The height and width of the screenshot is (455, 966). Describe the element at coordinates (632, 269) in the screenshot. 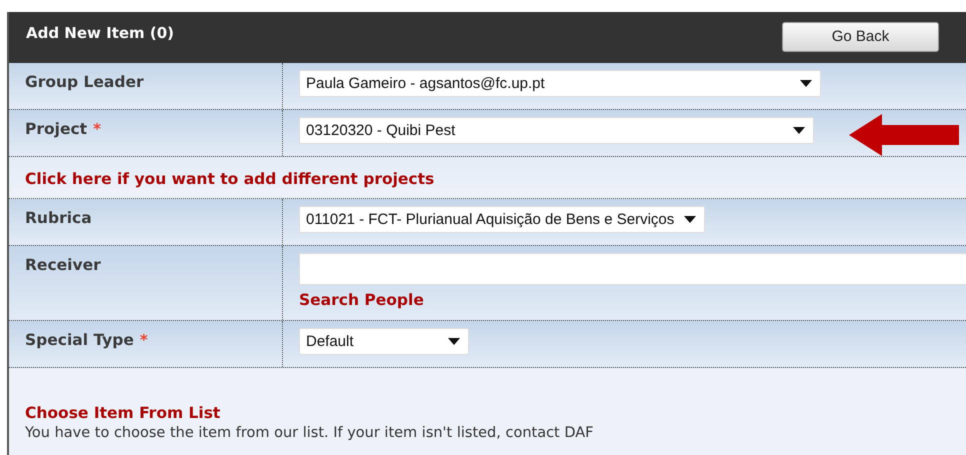

I see `input-field` at that location.